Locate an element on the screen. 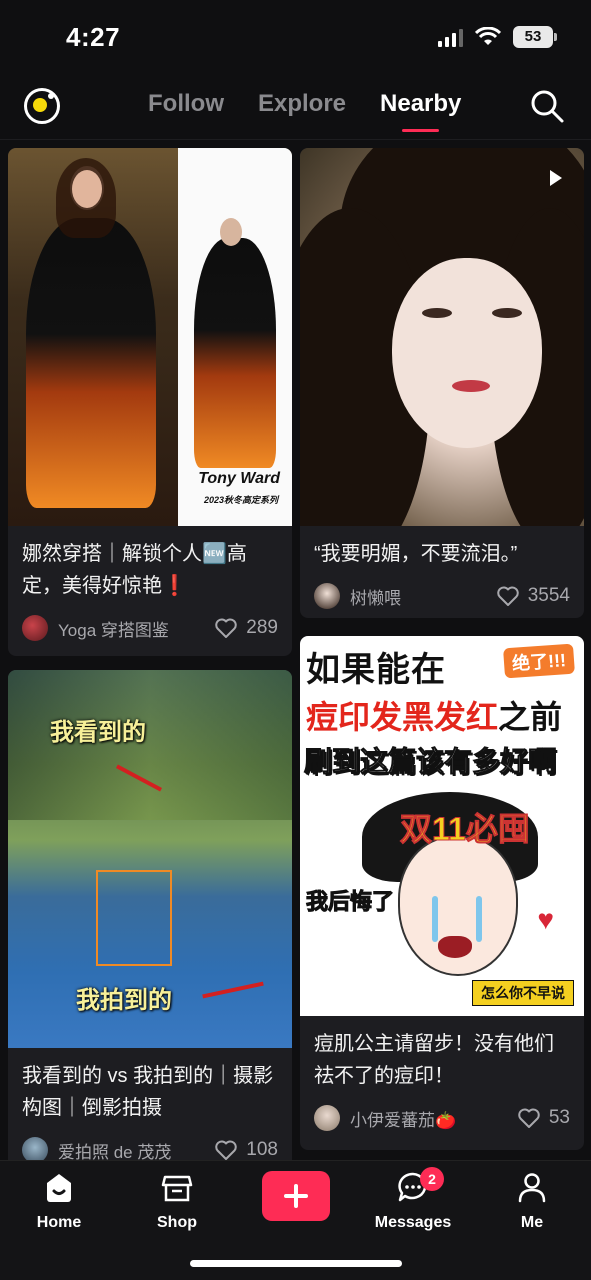 This screenshot has width=591, height=1280. like-count: 289 is located at coordinates (246, 628).